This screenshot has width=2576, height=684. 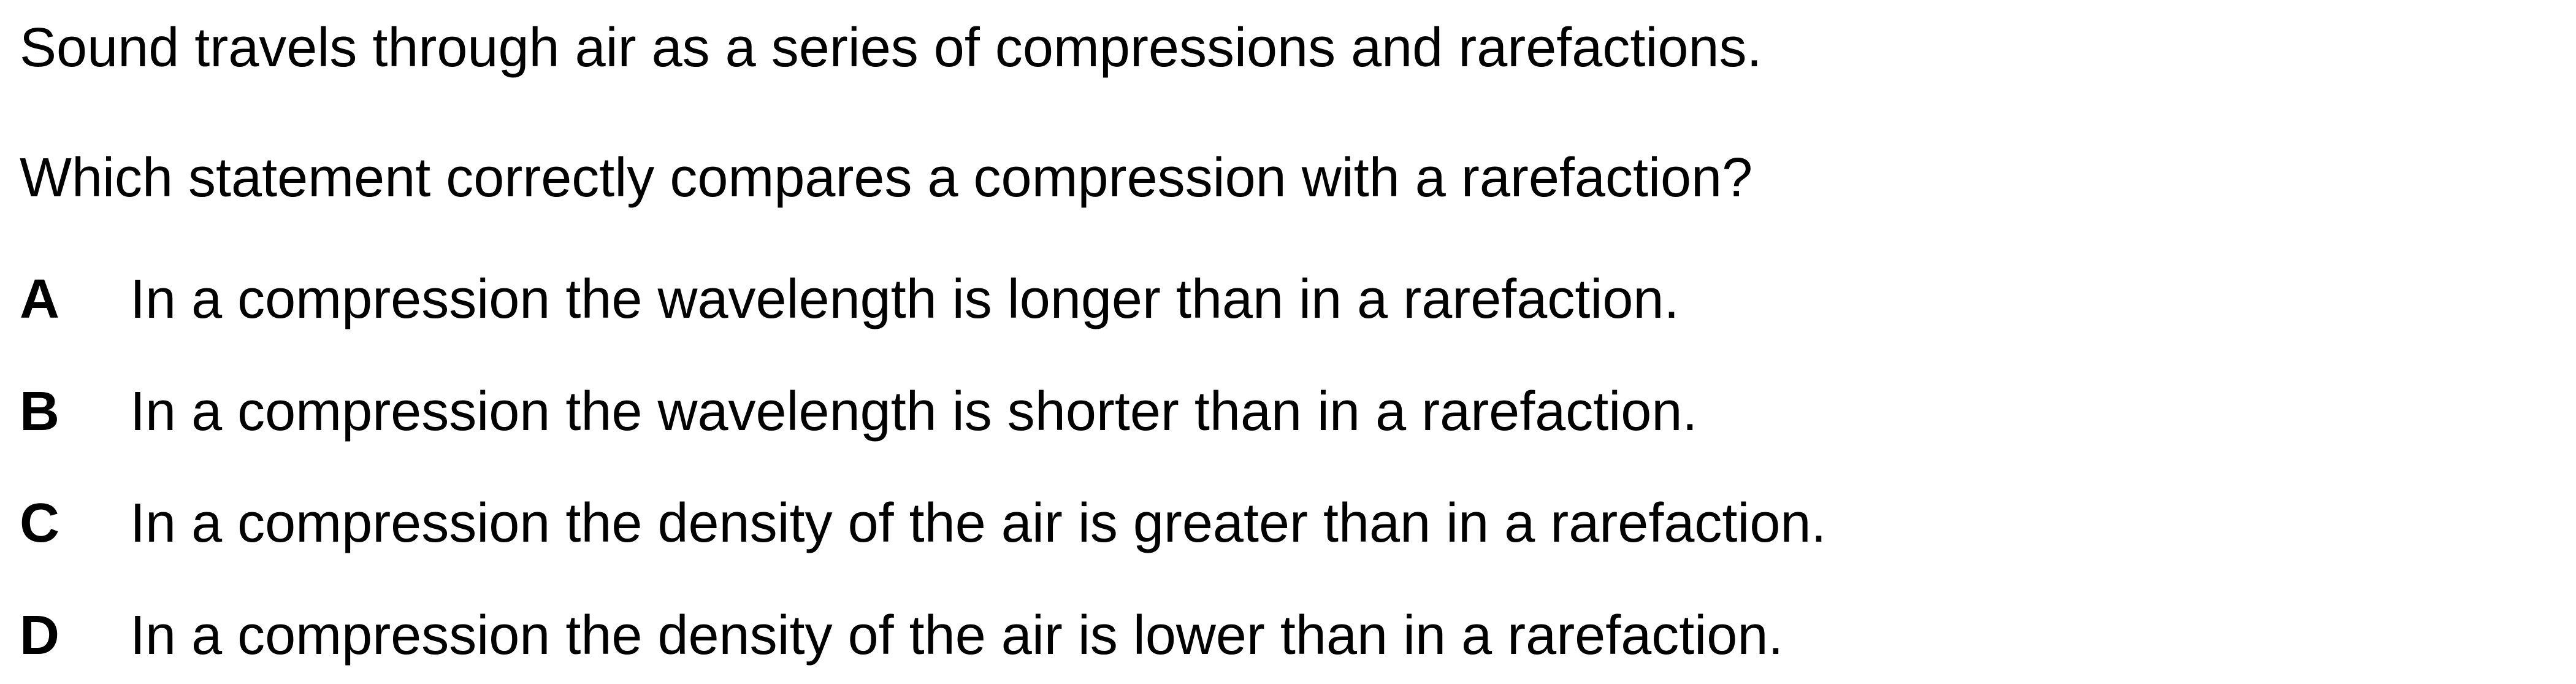 What do you see at coordinates (39, 635) in the screenshot?
I see `option-letter: D` at bounding box center [39, 635].